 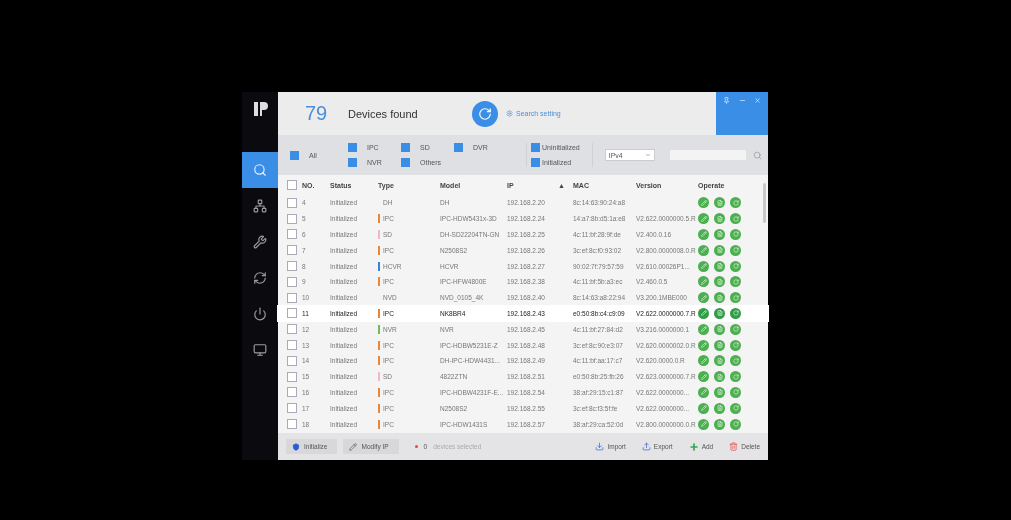 What do you see at coordinates (260, 206) in the screenshot?
I see `network-icon` at bounding box center [260, 206].